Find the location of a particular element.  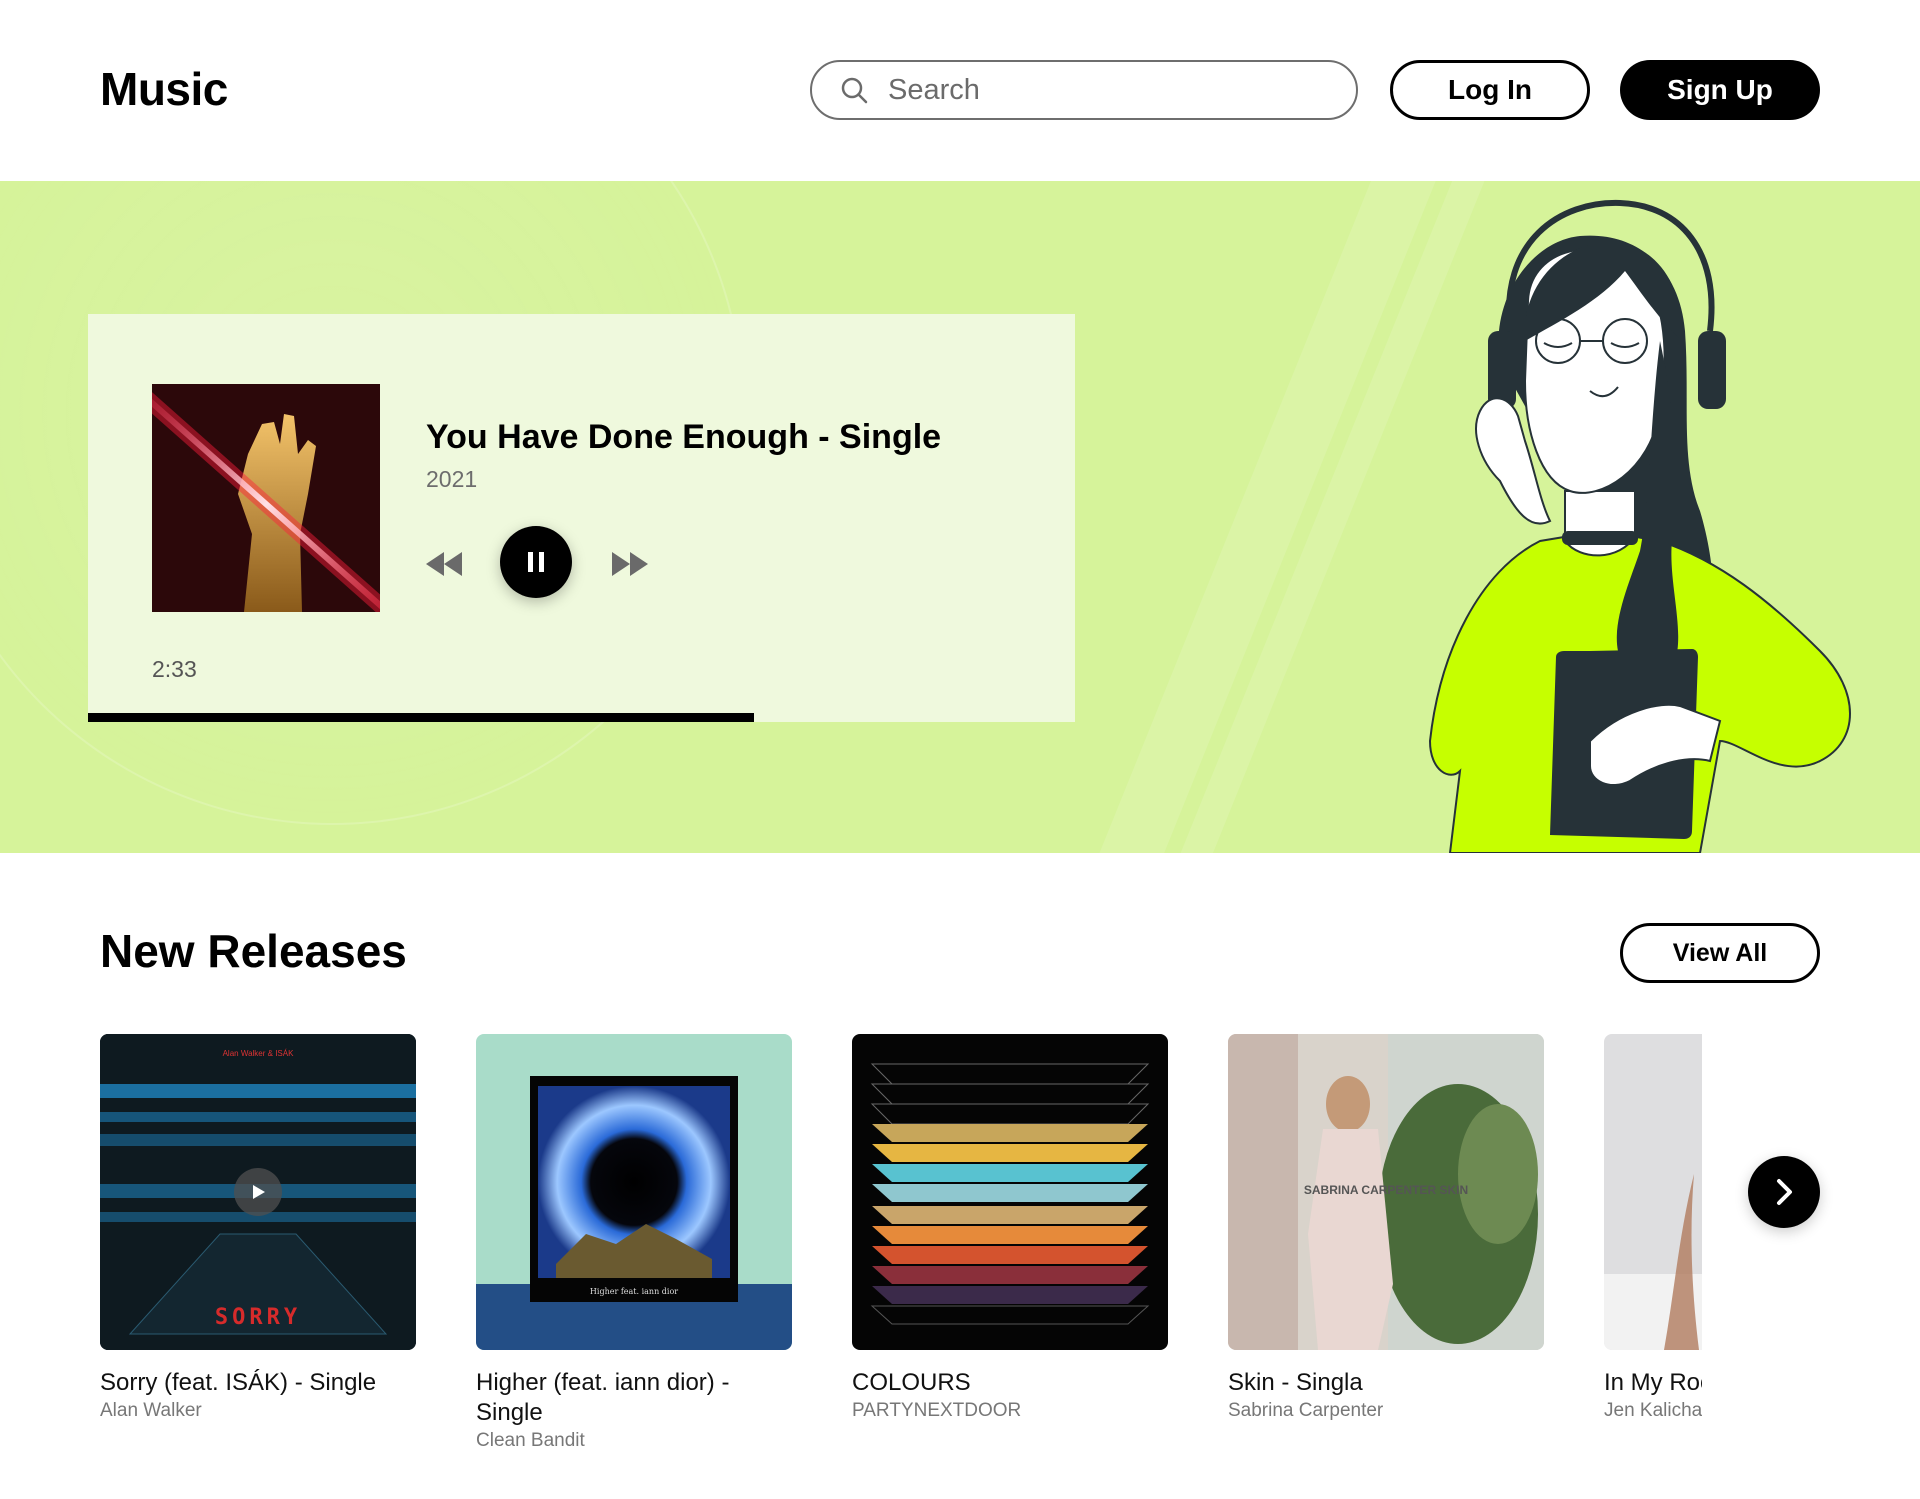

pause-button is located at coordinates (536, 562).